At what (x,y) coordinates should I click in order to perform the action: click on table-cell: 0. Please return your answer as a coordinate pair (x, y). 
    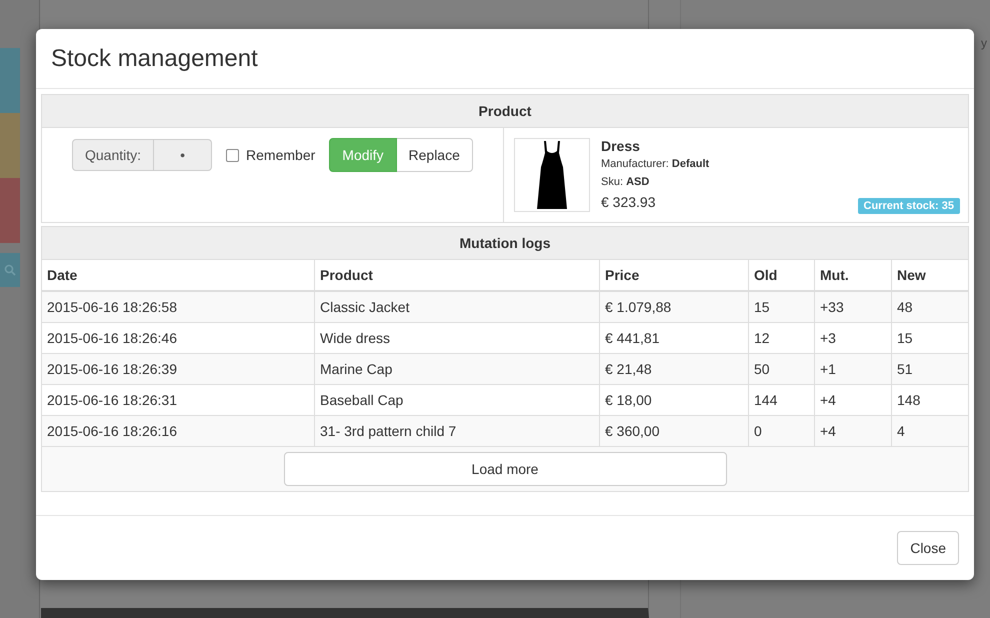
    Looking at the image, I should click on (781, 431).